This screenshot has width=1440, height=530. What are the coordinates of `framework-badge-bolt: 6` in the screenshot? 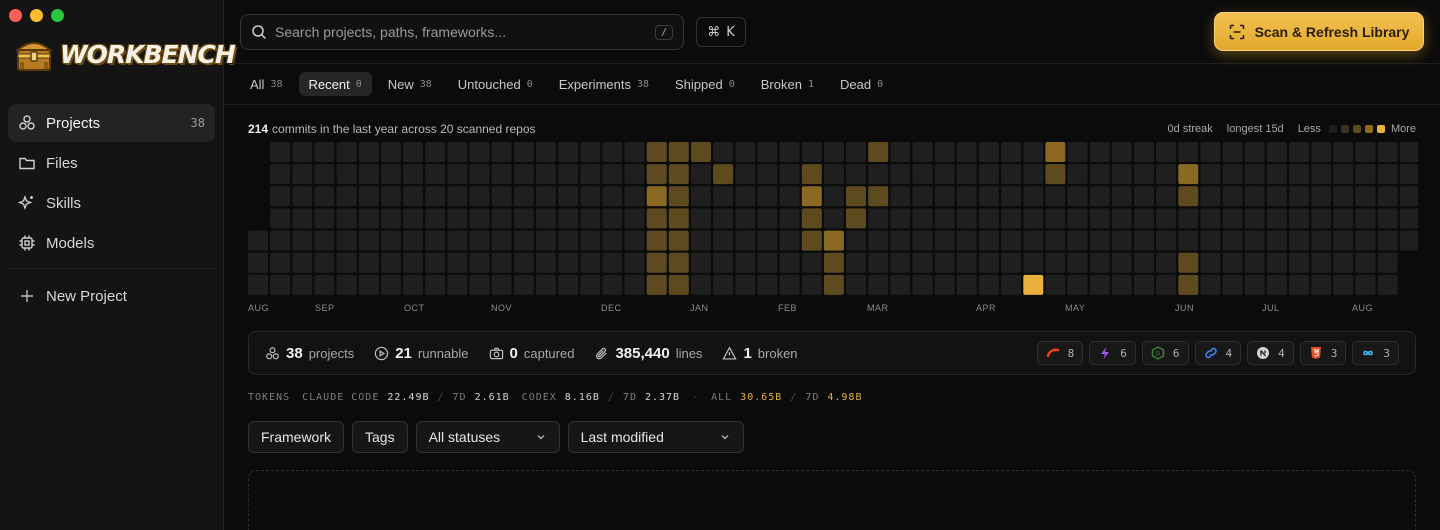 It's located at (1112, 353).